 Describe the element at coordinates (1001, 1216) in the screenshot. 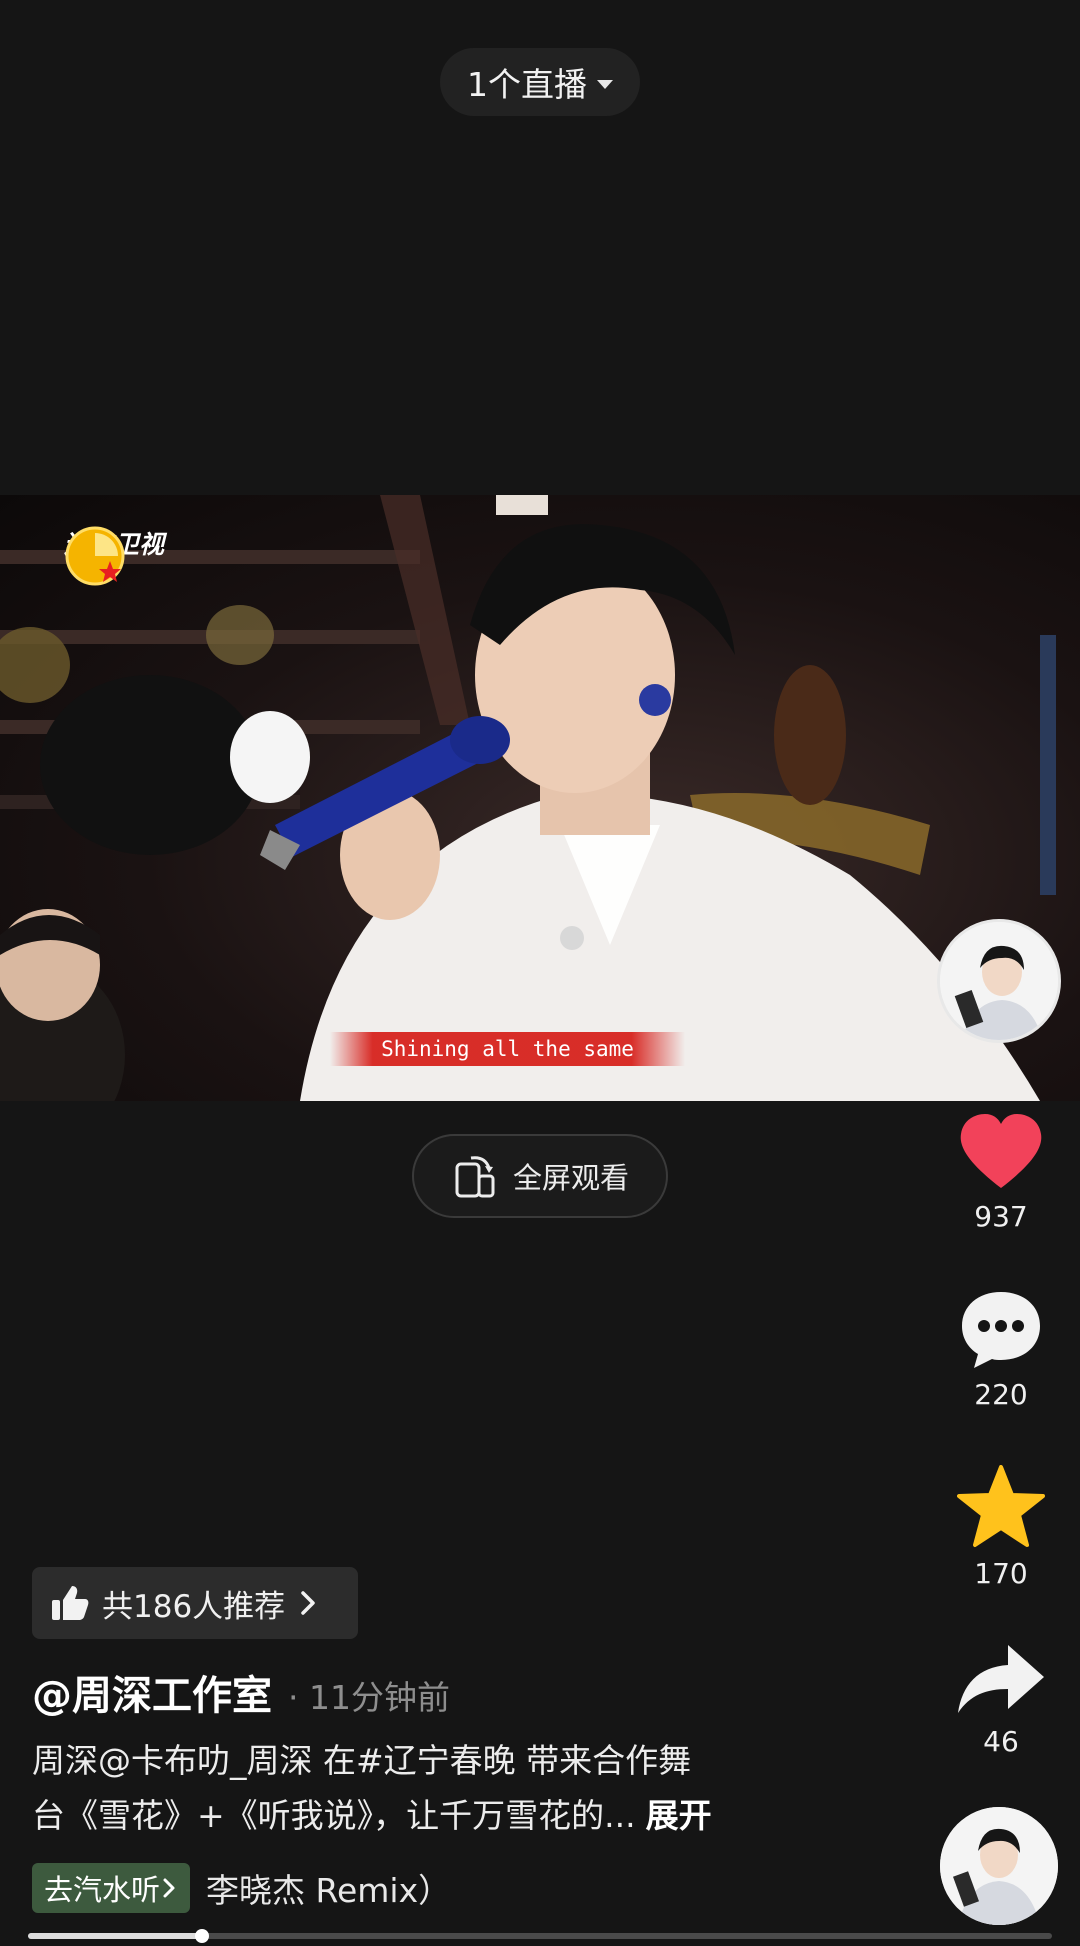

I see `like-count: 937` at that location.